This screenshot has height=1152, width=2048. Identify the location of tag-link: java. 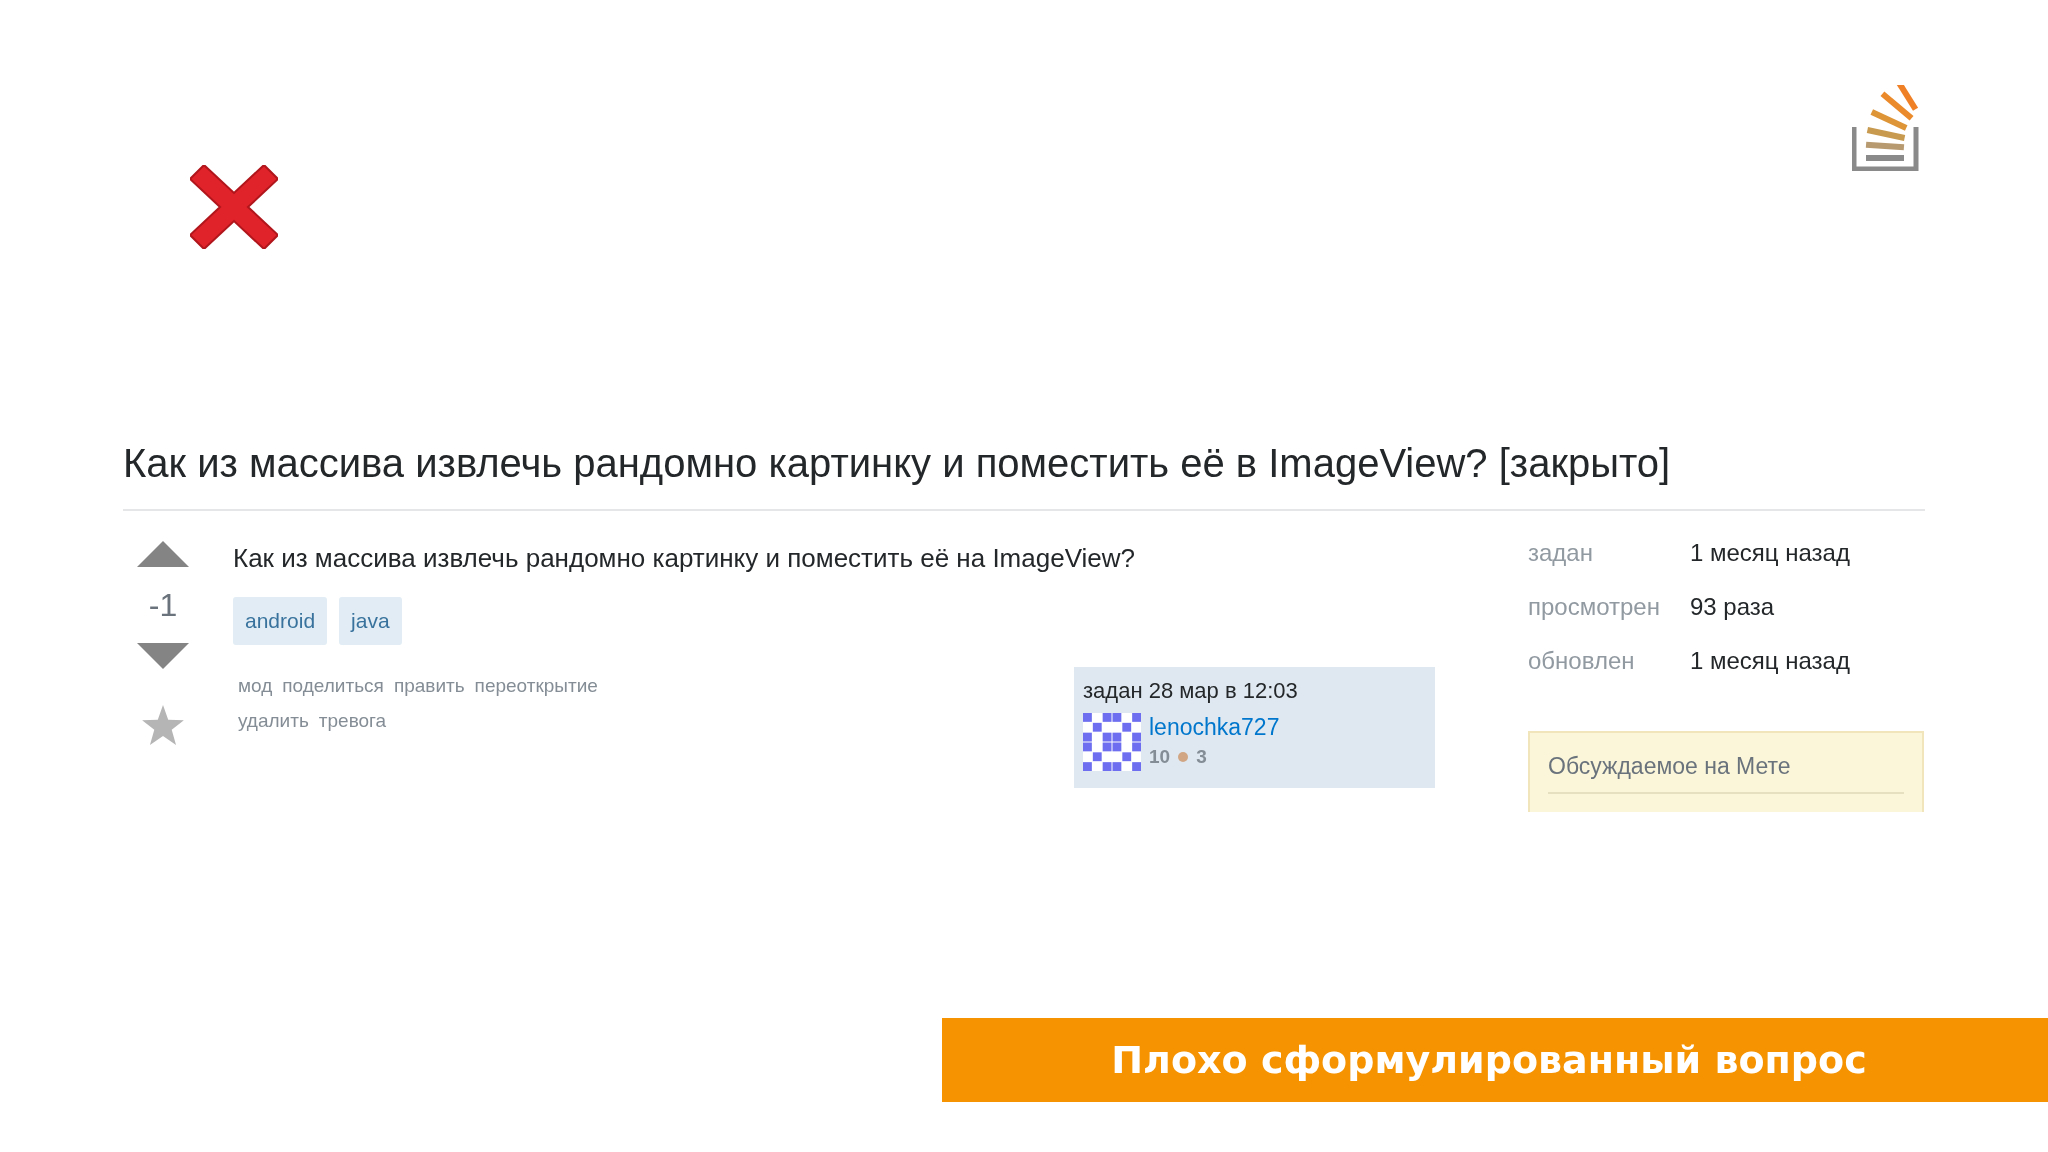
(370, 621).